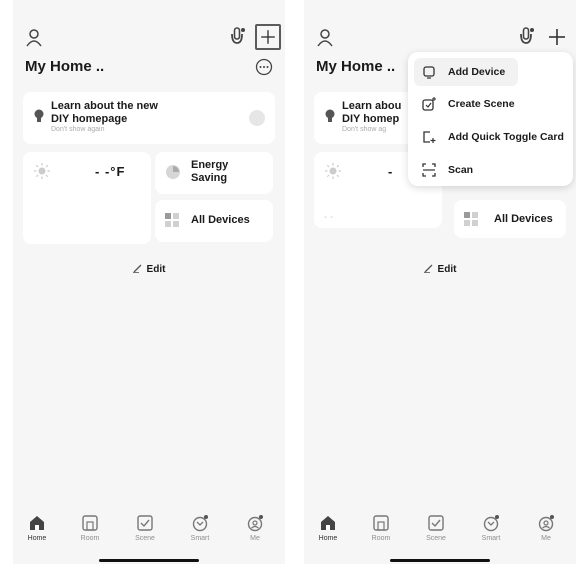  Describe the element at coordinates (477, 72) in the screenshot. I see `menu-label-add-device: Add Device` at that location.